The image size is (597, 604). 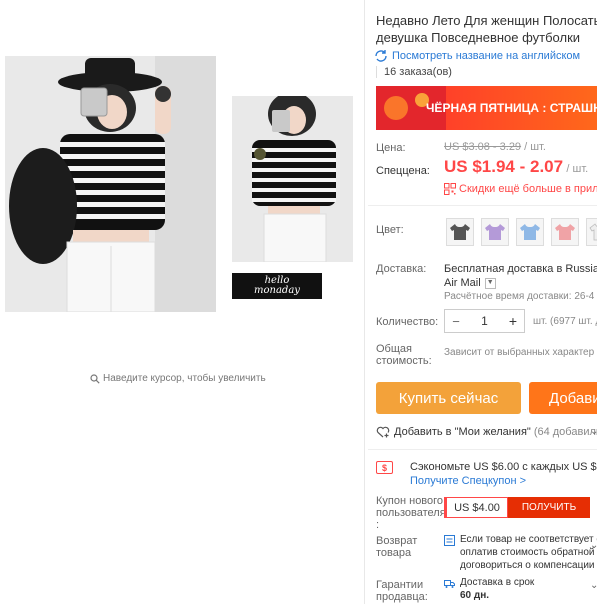 I want to click on returns-line1: Если товар не соответствует с, so click(x=528, y=539).